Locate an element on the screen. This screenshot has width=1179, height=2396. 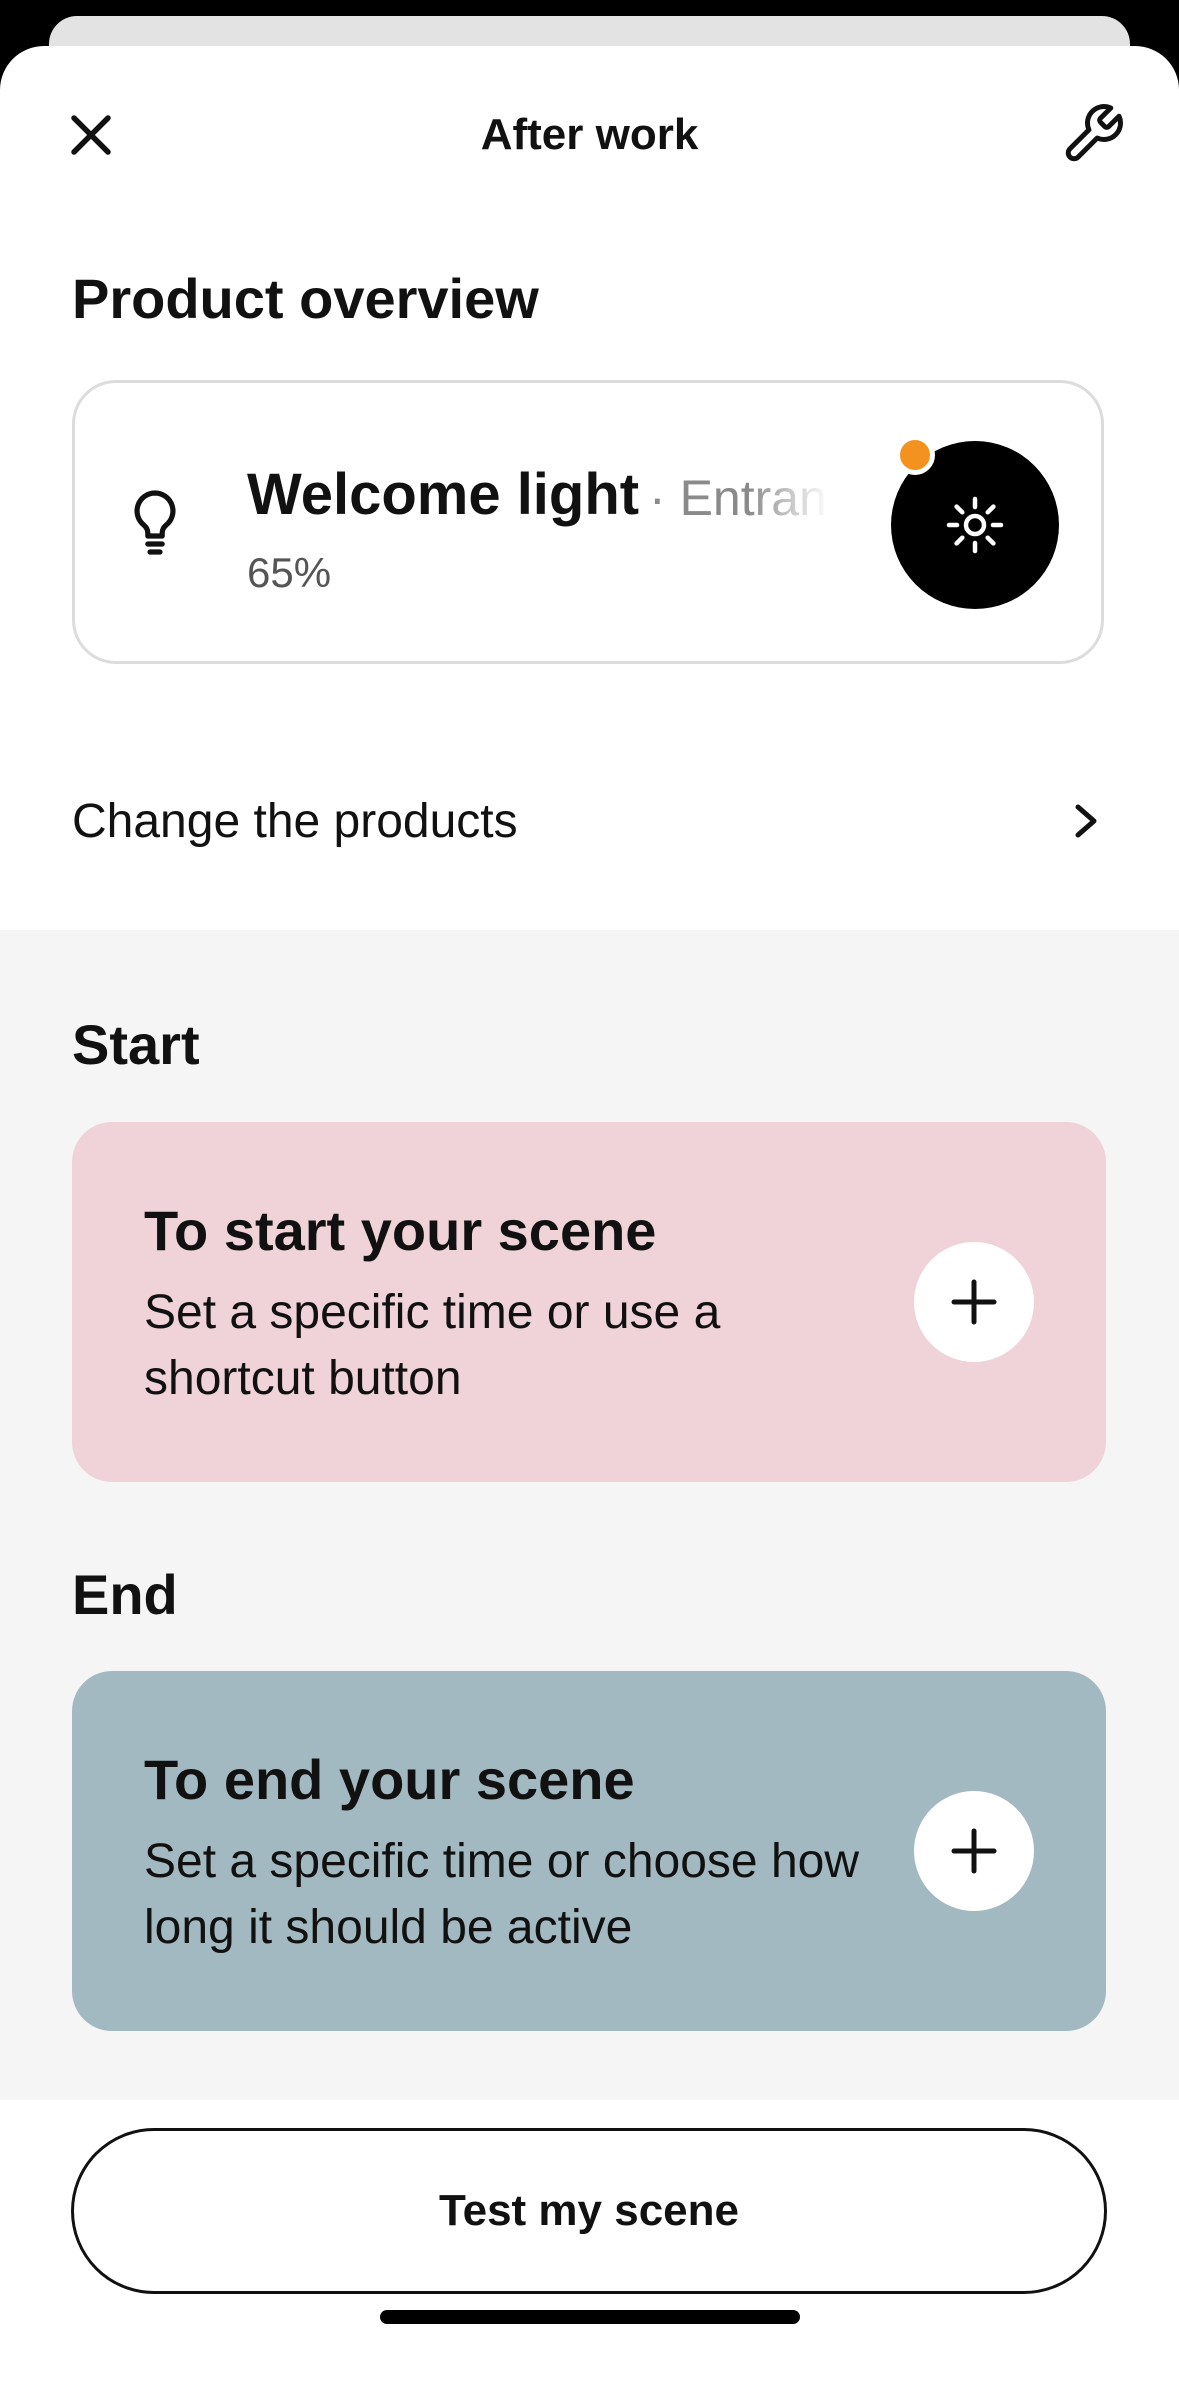
test-scene-button: Test my scene is located at coordinates (589, 2211).